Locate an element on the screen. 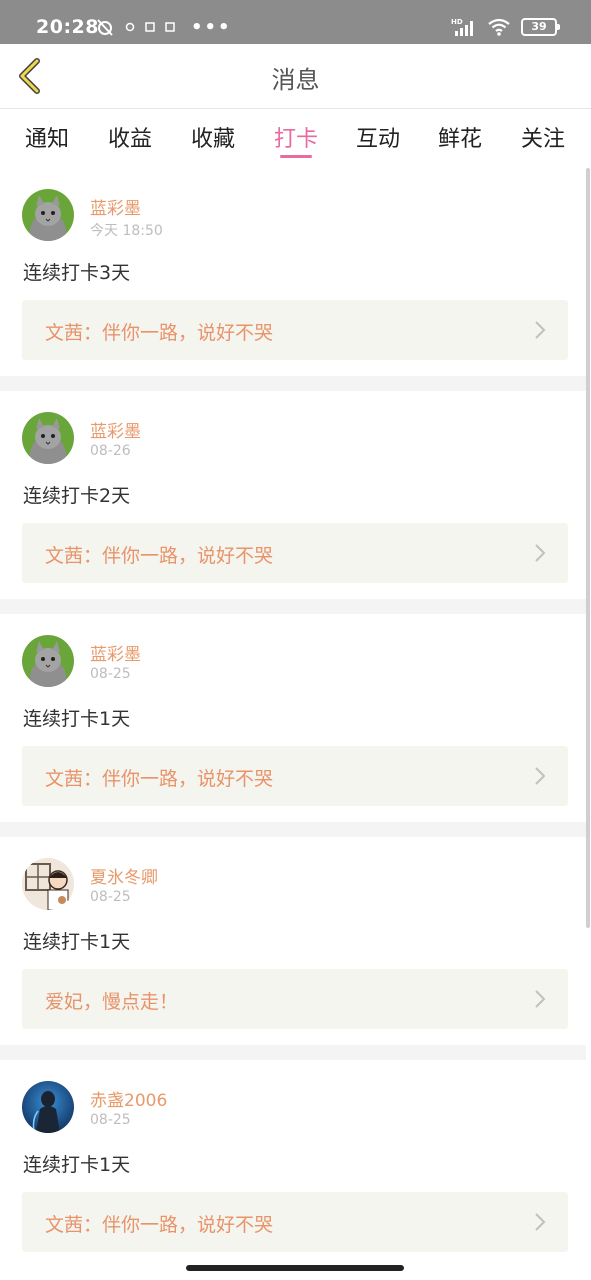 The image size is (591, 1280). status-icons-right: HD 39 is located at coordinates (505, 27).